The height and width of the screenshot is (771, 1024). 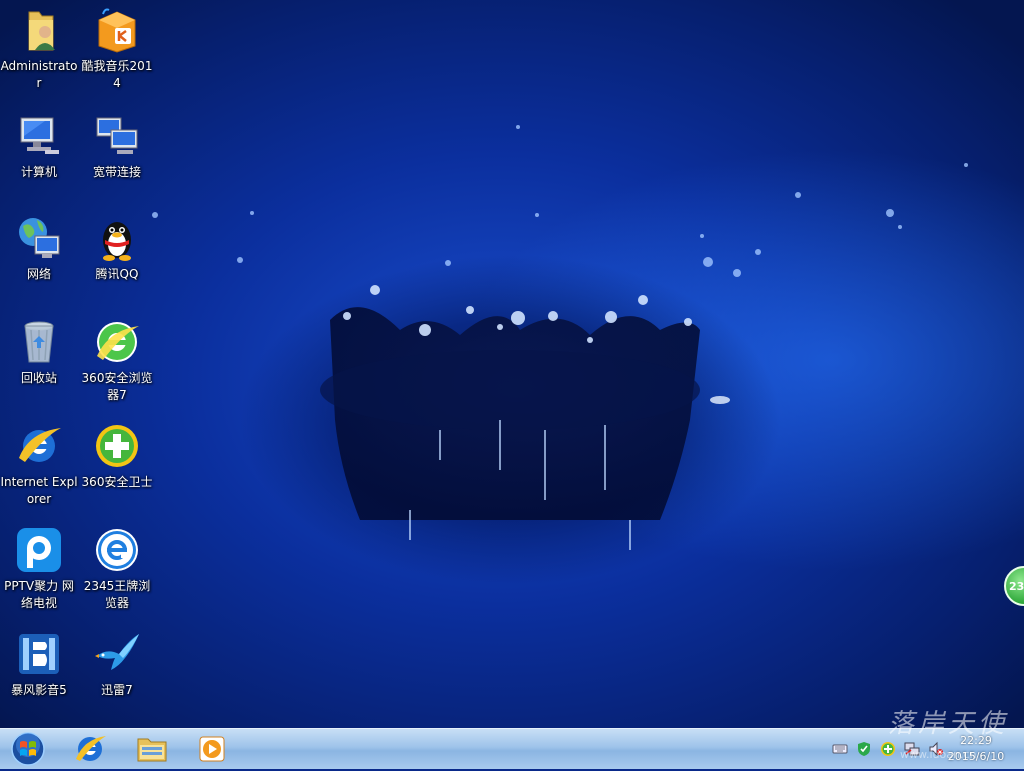 What do you see at coordinates (117, 135) in the screenshot?
I see `broadband-connection-icon` at bounding box center [117, 135].